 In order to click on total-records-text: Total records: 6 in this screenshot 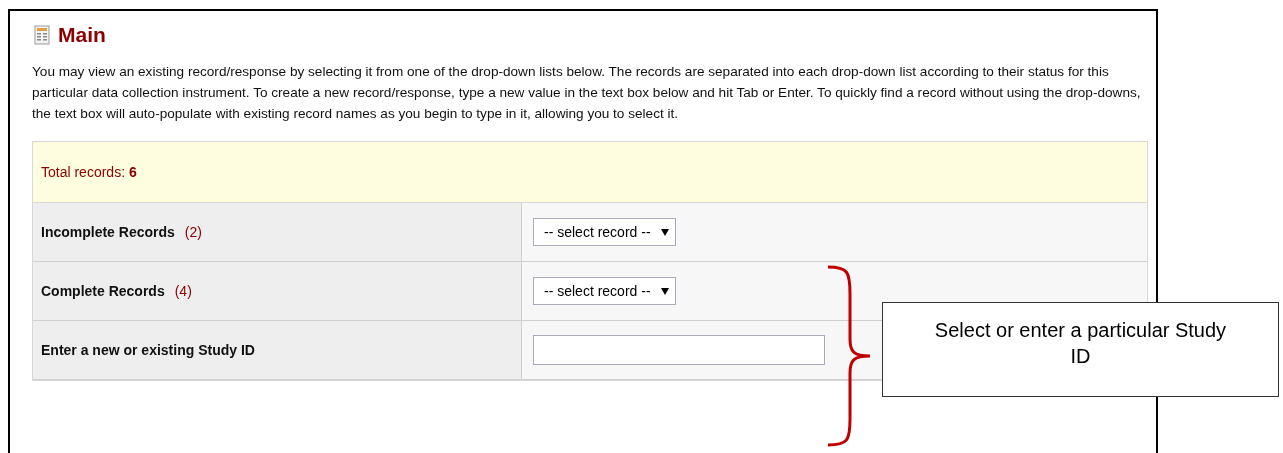, I will do `click(89, 172)`.